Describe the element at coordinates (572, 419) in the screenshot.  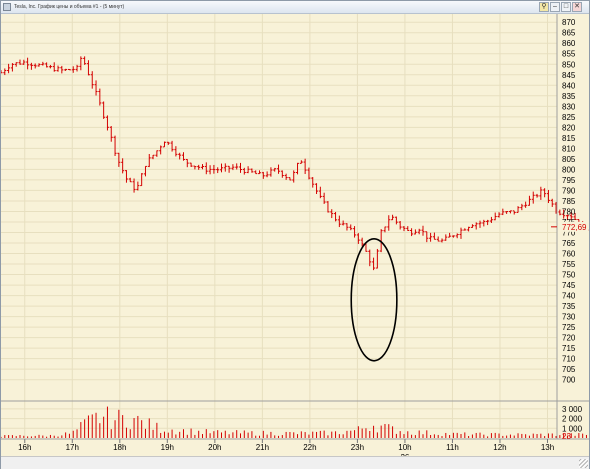
I see `volume-tick-label: 2 000` at that location.